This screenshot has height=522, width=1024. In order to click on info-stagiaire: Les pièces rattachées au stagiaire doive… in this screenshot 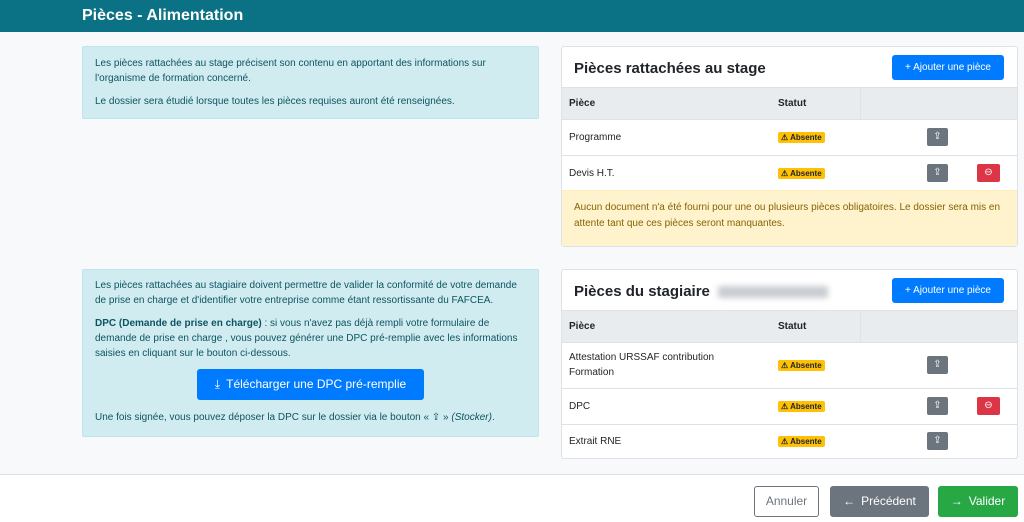, I will do `click(310, 353)`.